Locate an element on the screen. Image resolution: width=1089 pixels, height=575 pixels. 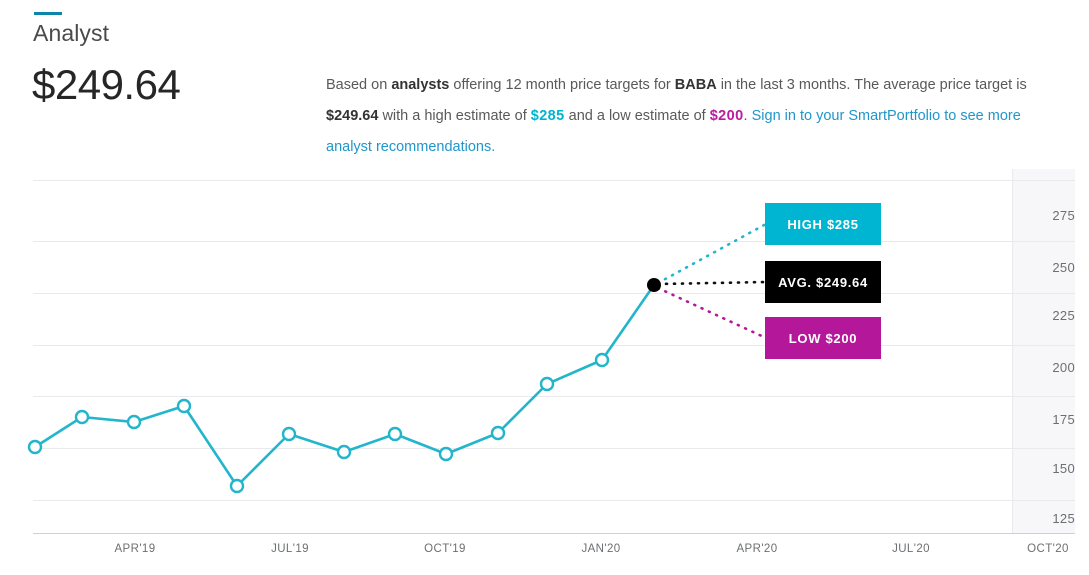
average-price-target-badge: AVG. $249.64 is located at coordinates (823, 282).